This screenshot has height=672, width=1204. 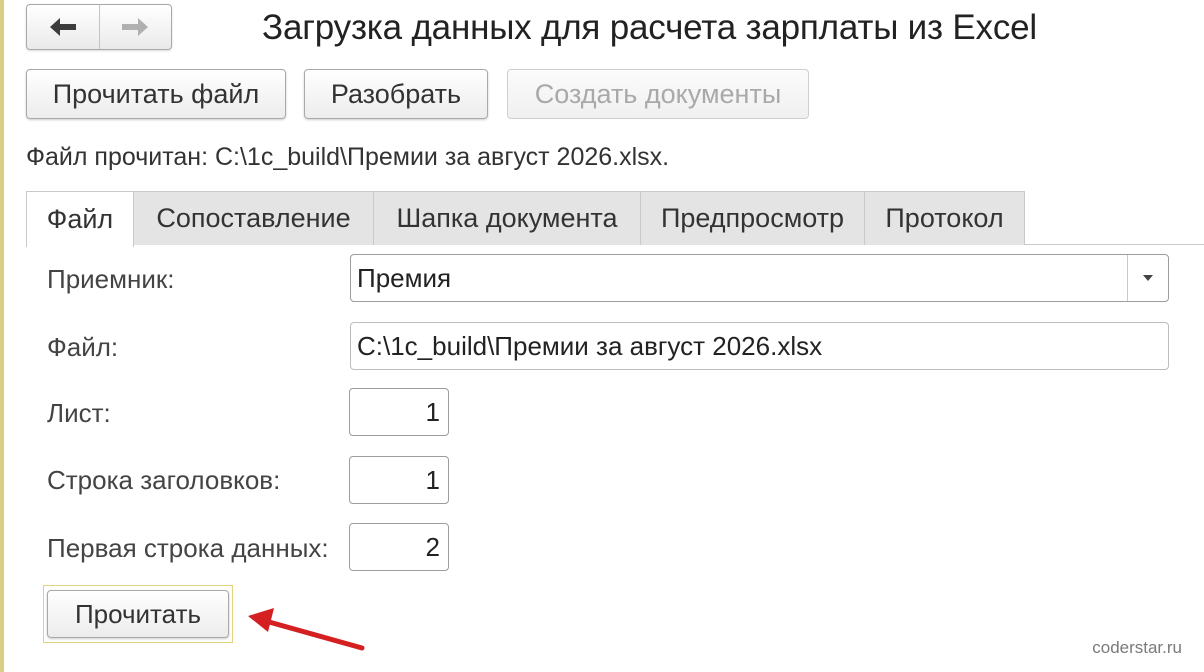 What do you see at coordinates (590, 345) in the screenshot?
I see `file-path-value: C:\1c_build\Премии за август 2026.xlsx` at bounding box center [590, 345].